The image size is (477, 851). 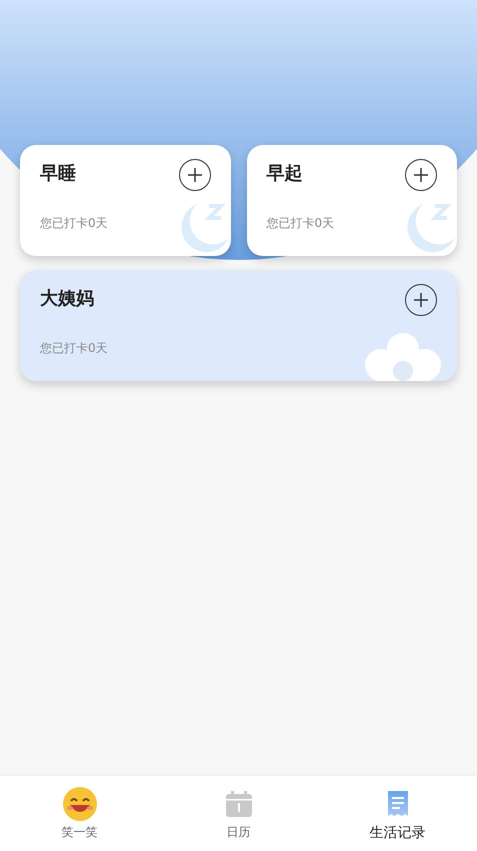 What do you see at coordinates (58, 173) in the screenshot?
I see `card-title: 早睡` at bounding box center [58, 173].